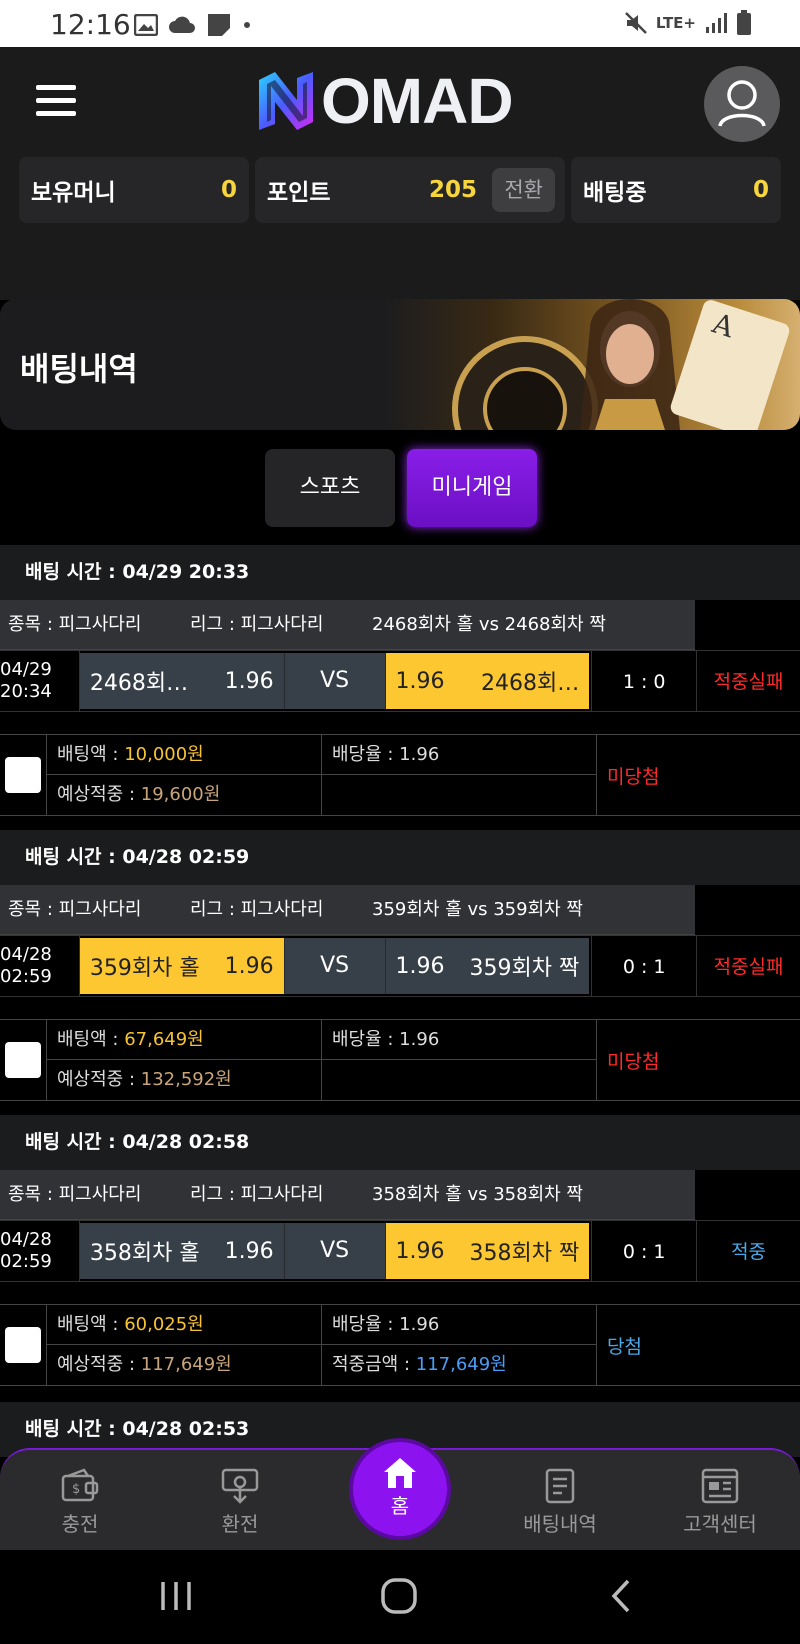  What do you see at coordinates (164, 1324) in the screenshot?
I see `bet-amount: 60,025원` at bounding box center [164, 1324].